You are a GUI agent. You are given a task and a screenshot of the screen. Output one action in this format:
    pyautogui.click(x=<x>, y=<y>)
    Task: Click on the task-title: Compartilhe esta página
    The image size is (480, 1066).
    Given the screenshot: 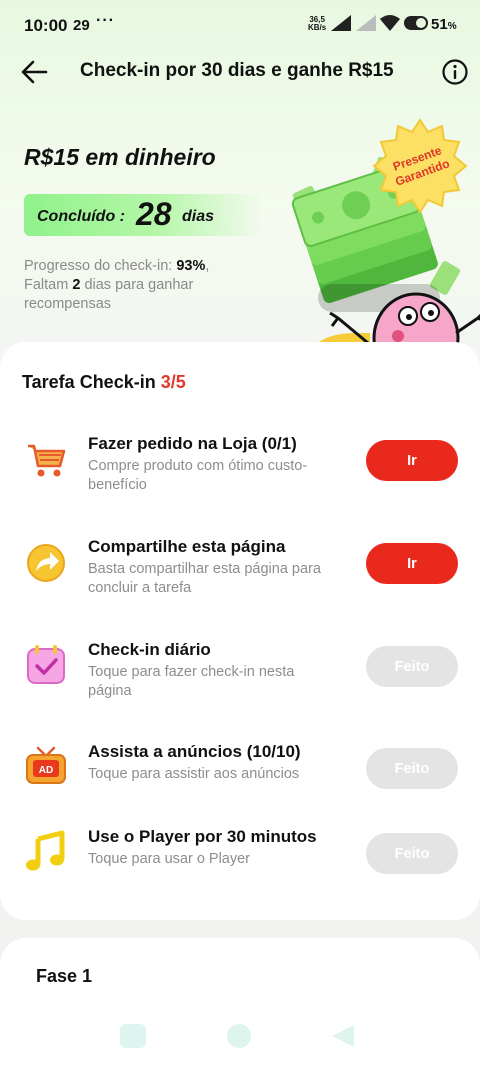 What is the action you would take?
    pyautogui.click(x=187, y=546)
    